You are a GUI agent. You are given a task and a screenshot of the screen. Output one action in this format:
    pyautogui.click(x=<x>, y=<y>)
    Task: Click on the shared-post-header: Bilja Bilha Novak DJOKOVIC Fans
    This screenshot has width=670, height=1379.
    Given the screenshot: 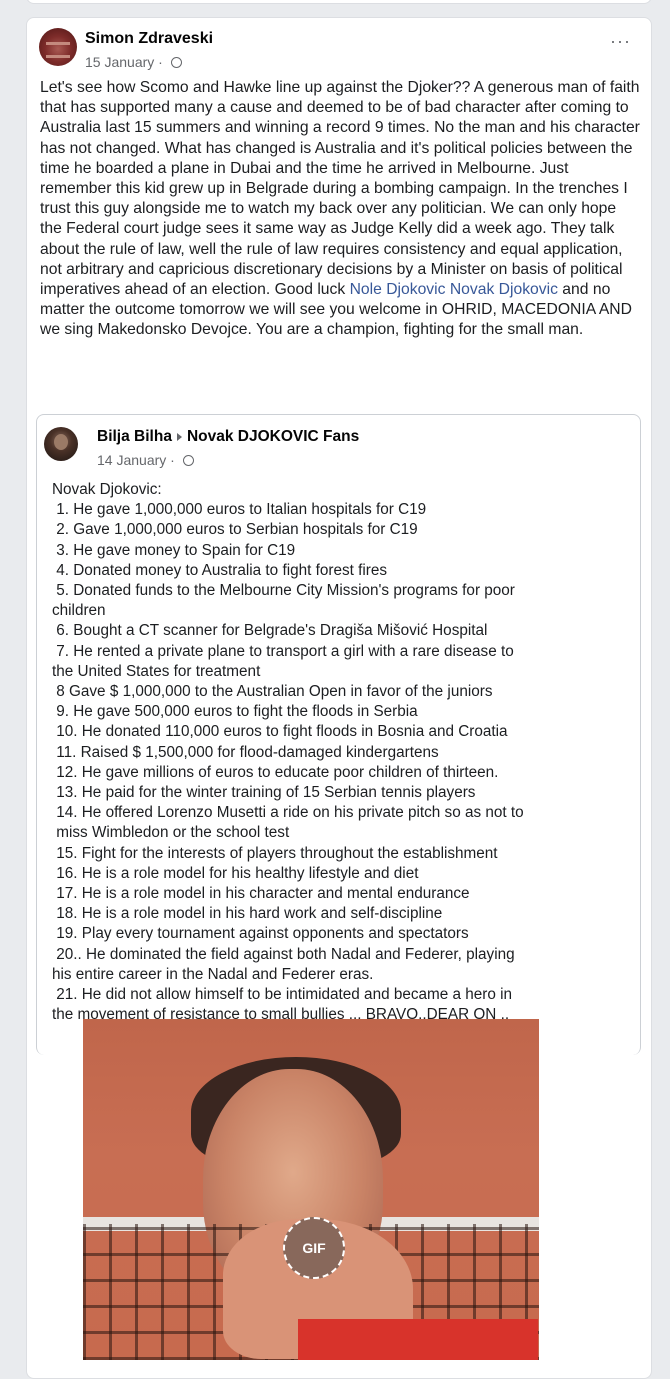 What is the action you would take?
    pyautogui.click(x=228, y=437)
    